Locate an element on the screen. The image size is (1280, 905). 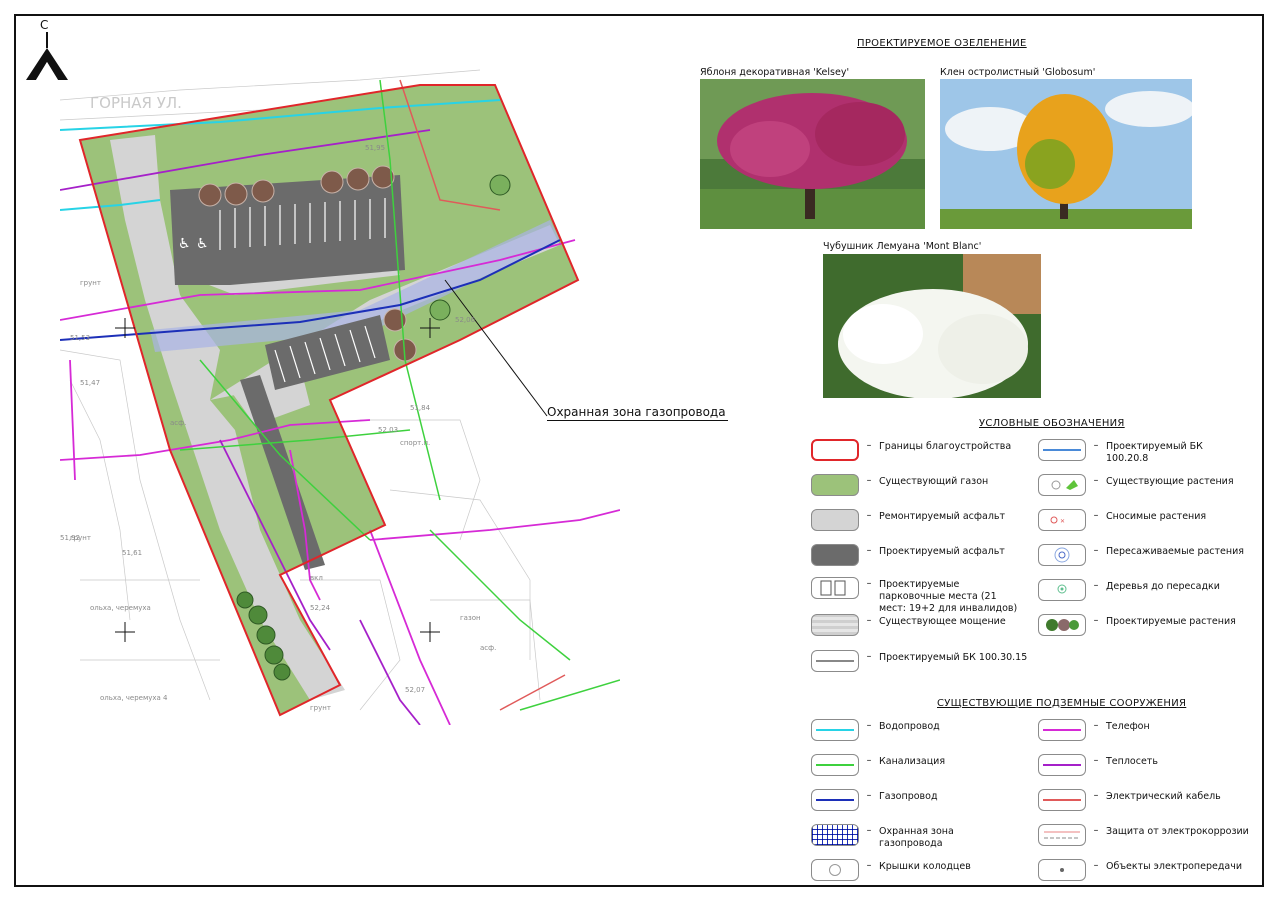
svg-text: 52,24 is located at coordinates (320, 608).